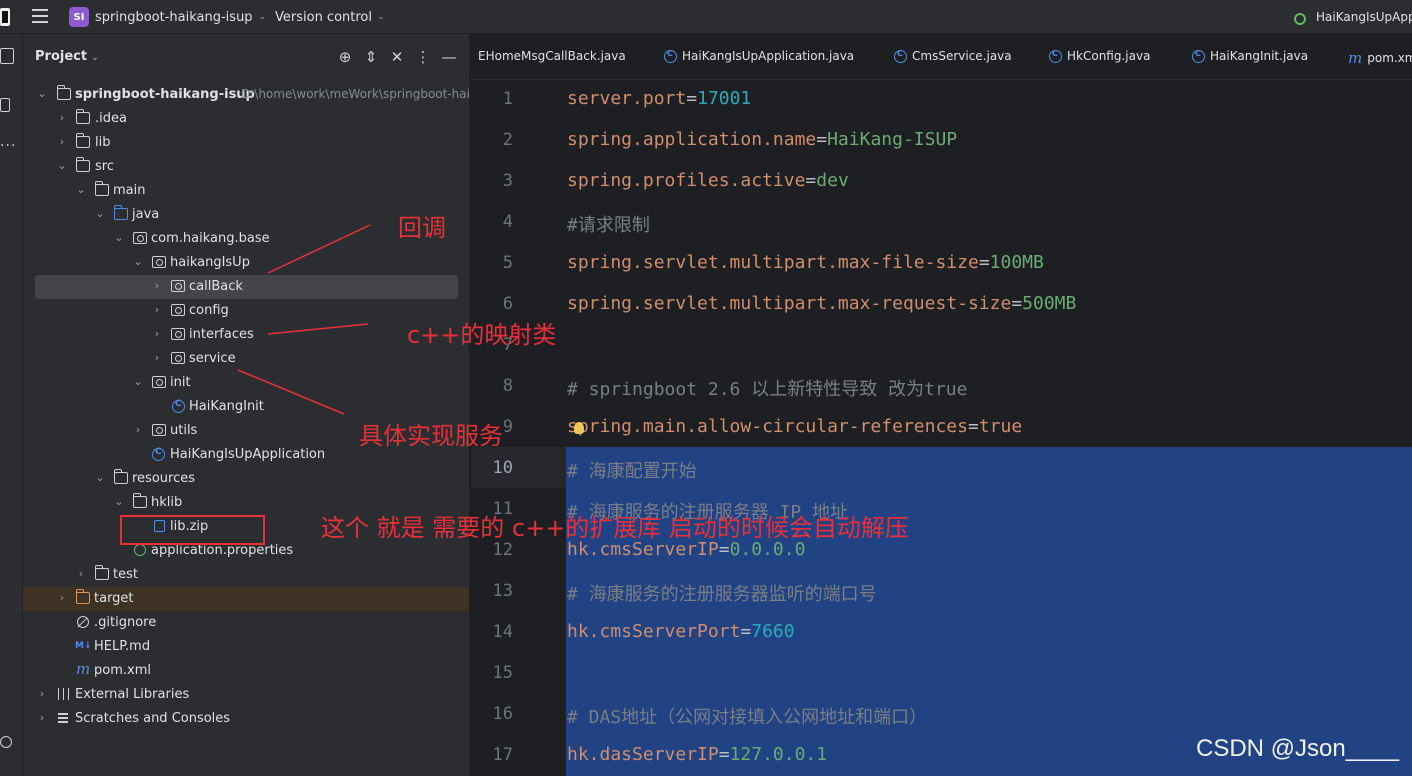 The image size is (1412, 776). I want to click on ide-logo-icon, so click(5, 17).